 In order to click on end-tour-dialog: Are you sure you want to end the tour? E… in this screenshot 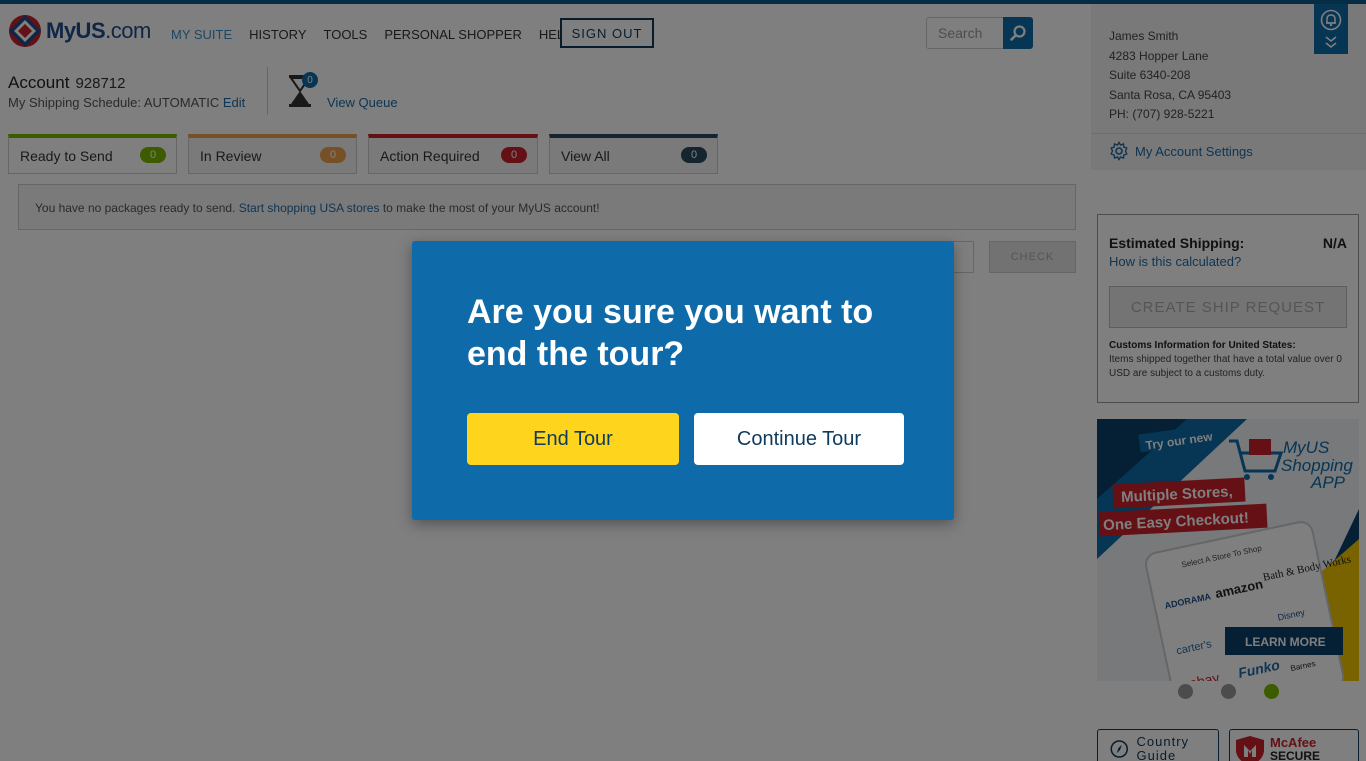, I will do `click(683, 380)`.